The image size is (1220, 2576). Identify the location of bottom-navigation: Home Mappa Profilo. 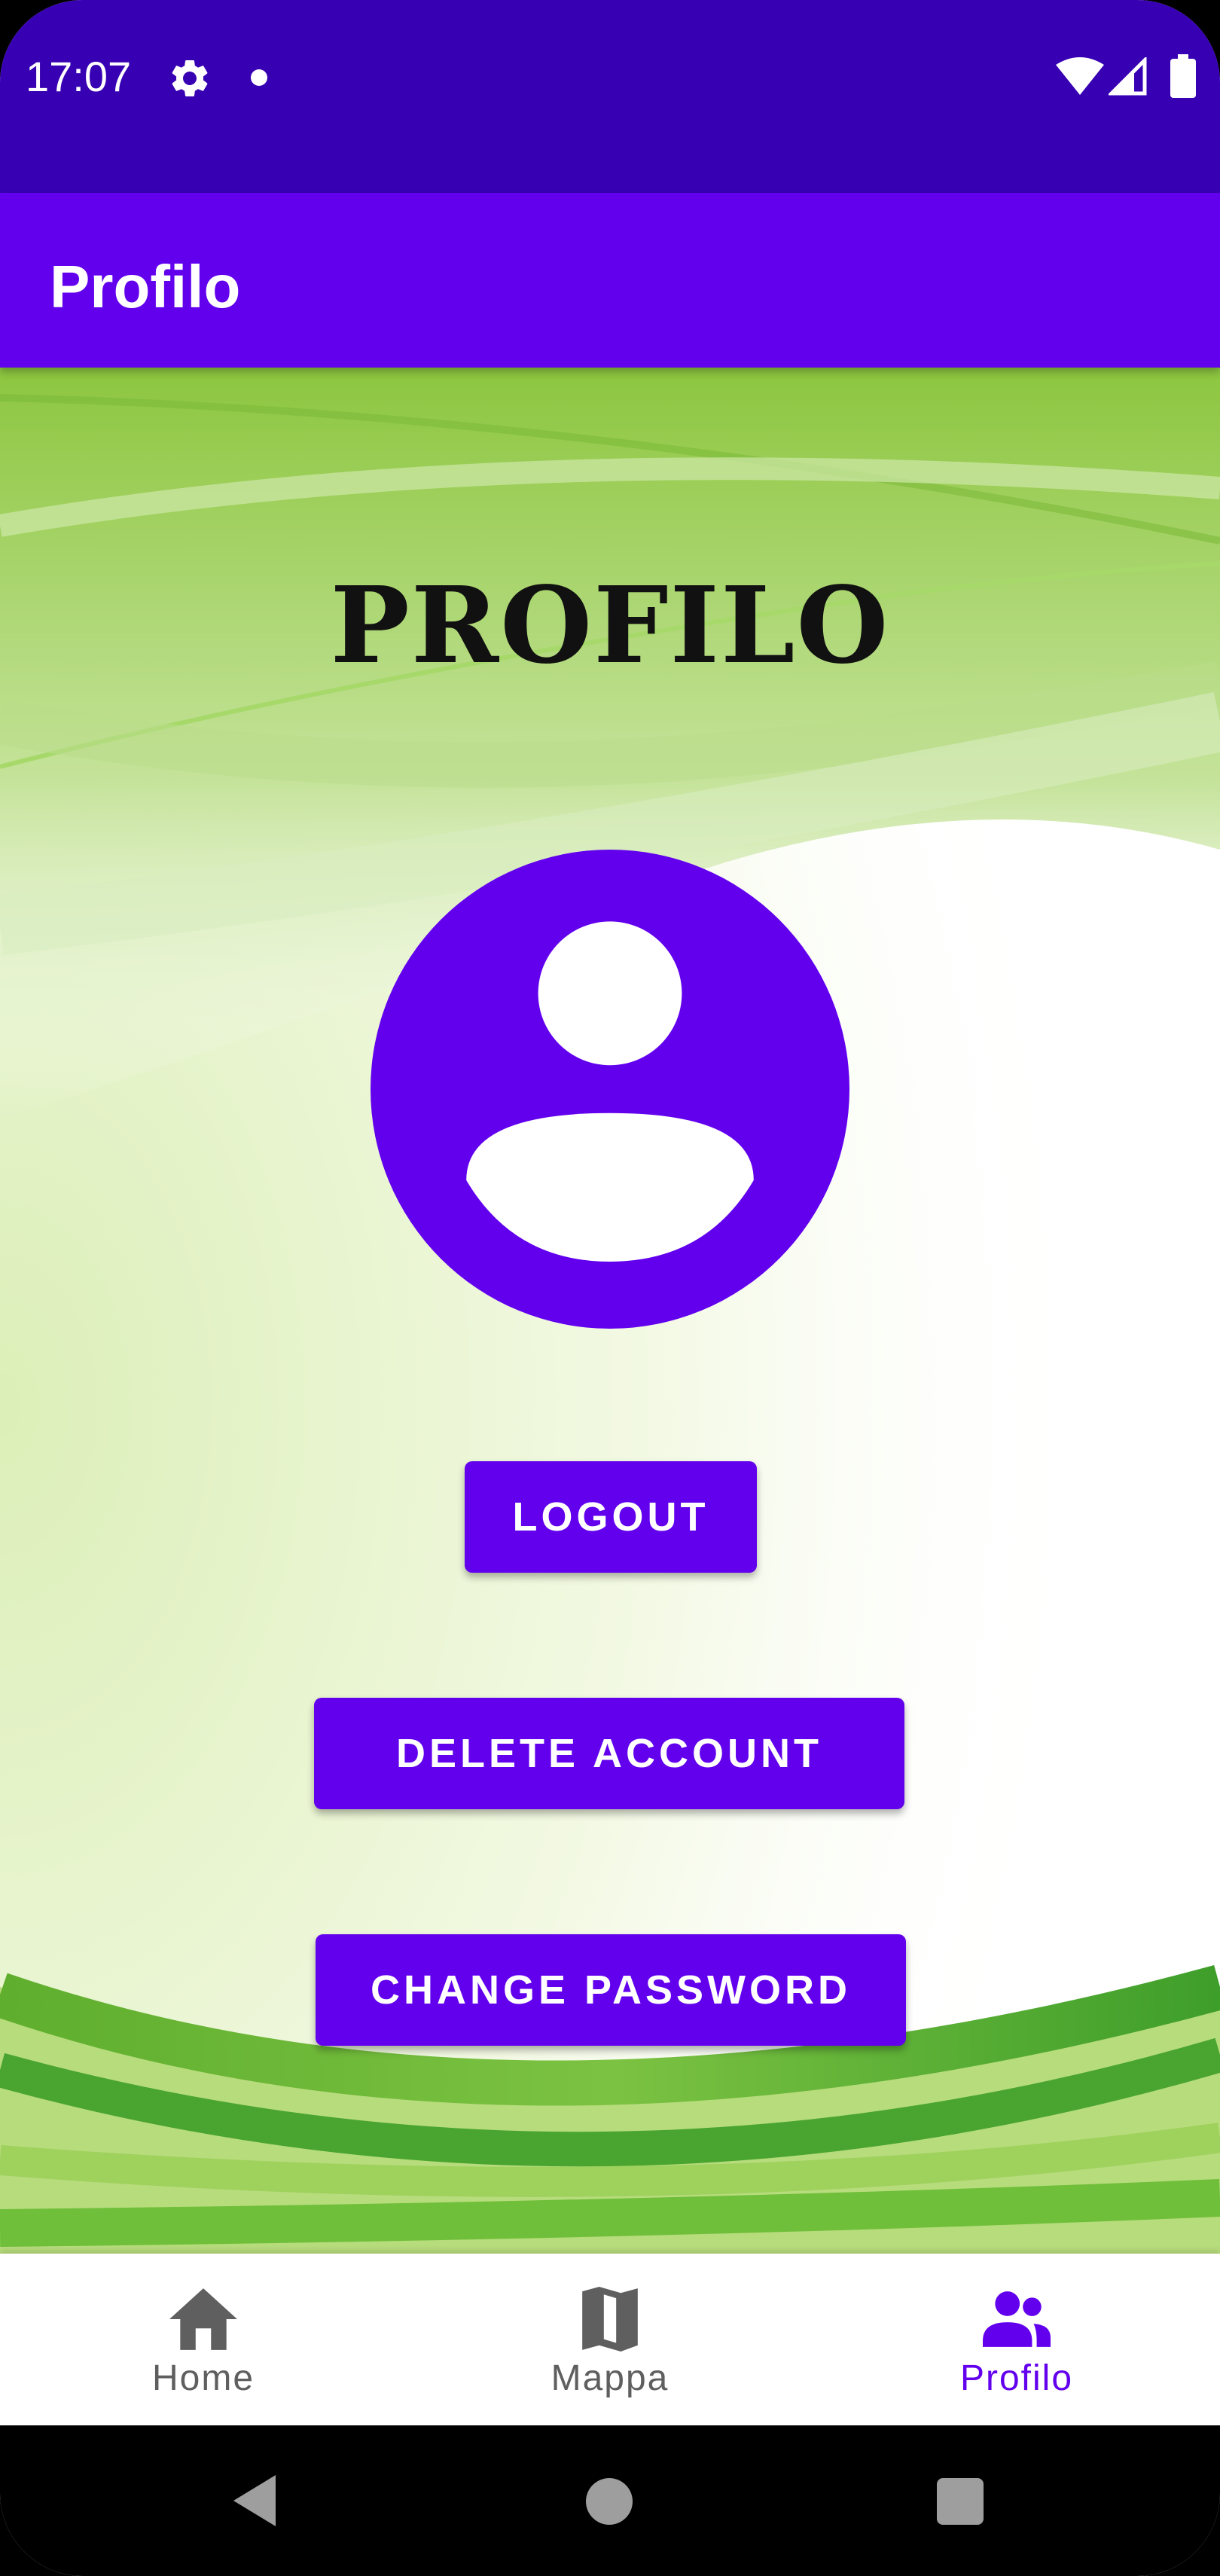
(610, 2340).